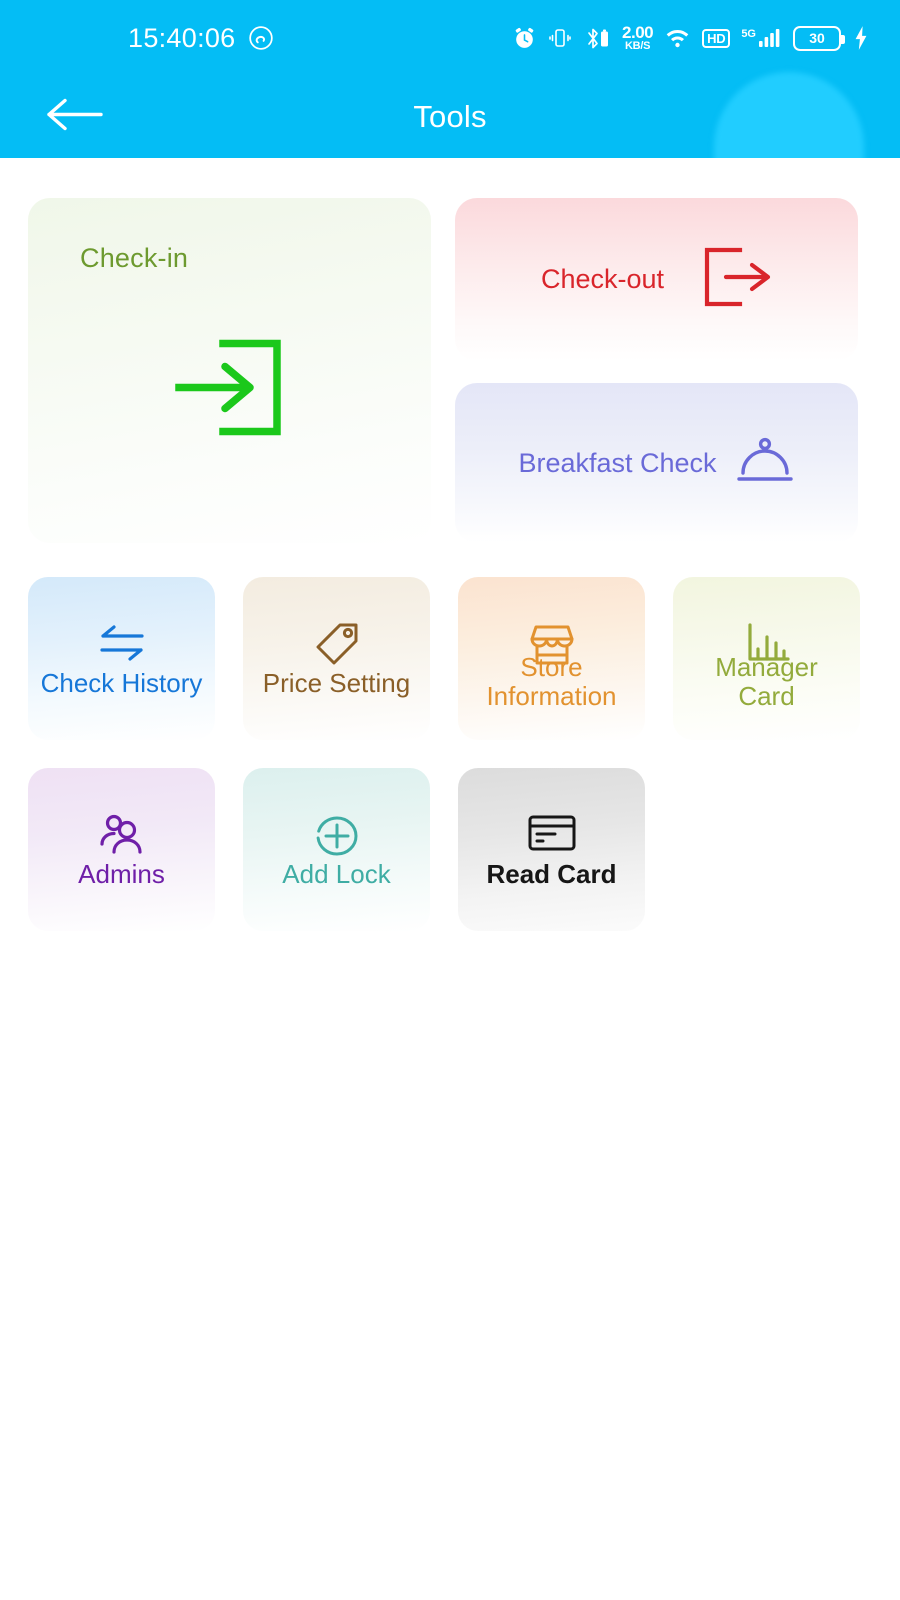  I want to click on hd-call-icon: HD, so click(716, 38).